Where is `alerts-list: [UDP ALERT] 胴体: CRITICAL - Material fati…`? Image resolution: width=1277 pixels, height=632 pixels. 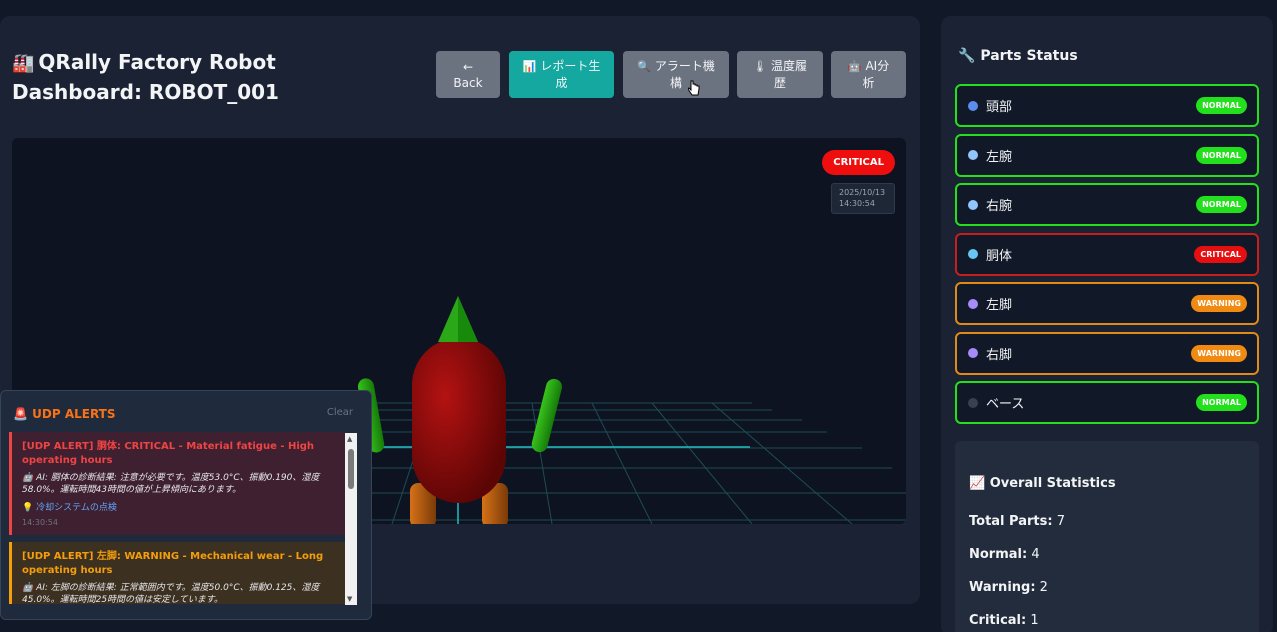 alerts-list: [UDP ALERT] 胴体: CRITICAL - Material fati… is located at coordinates (177, 518).